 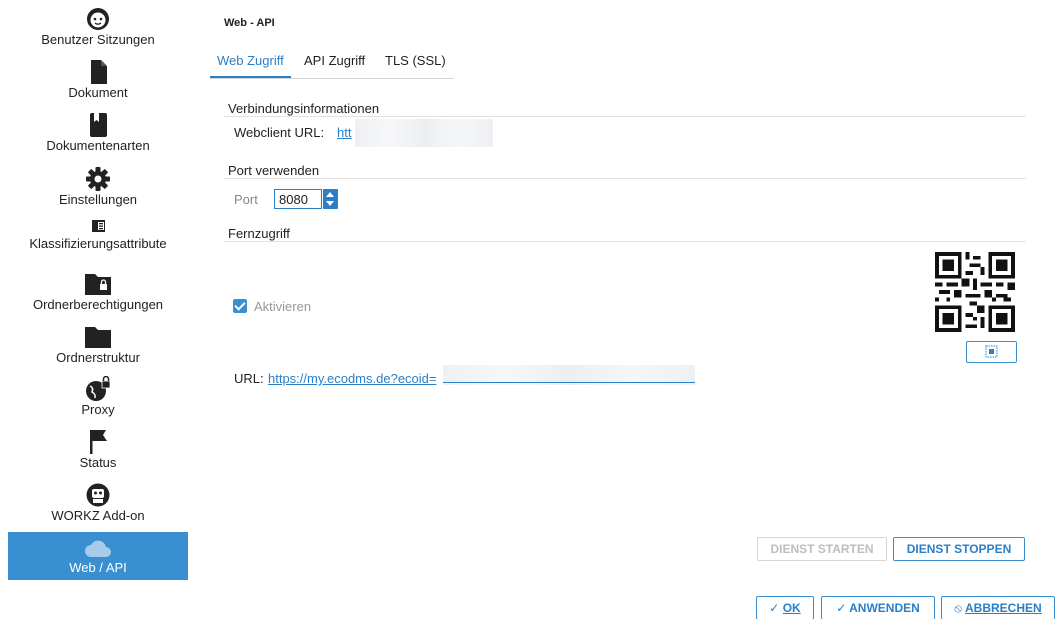 I want to click on sidebar-item-web-api: Web / API, so click(x=98, y=556).